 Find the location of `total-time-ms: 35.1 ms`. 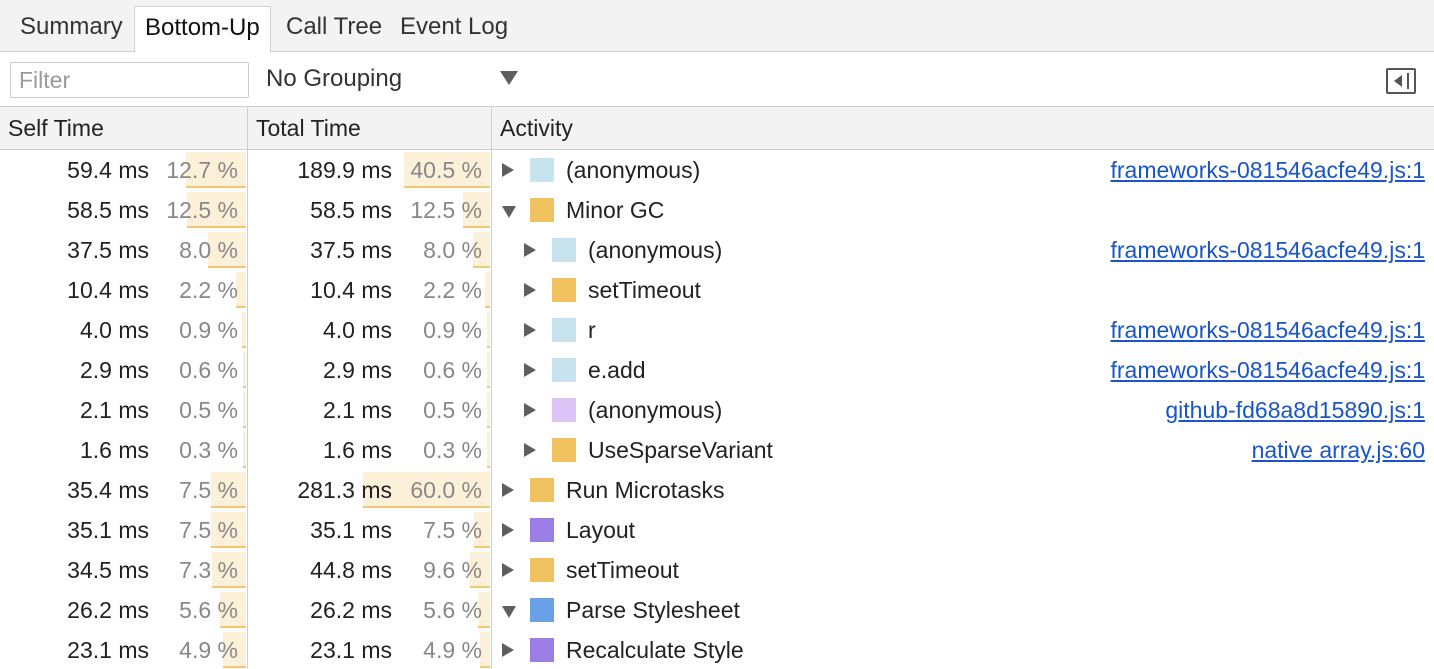

total-time-ms: 35.1 ms is located at coordinates (351, 530).